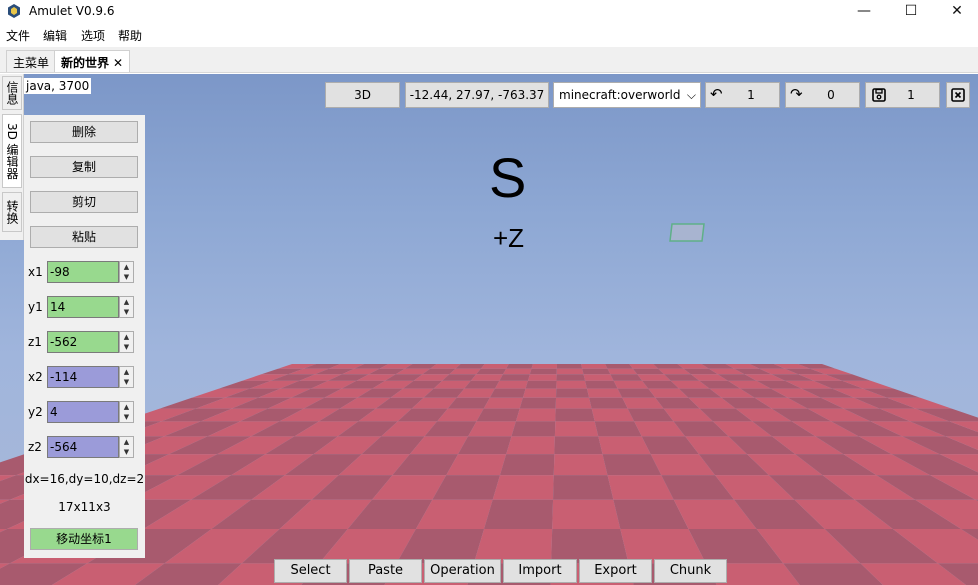 The width and height of the screenshot is (978, 585). I want to click on redo-count: 0, so click(831, 95).